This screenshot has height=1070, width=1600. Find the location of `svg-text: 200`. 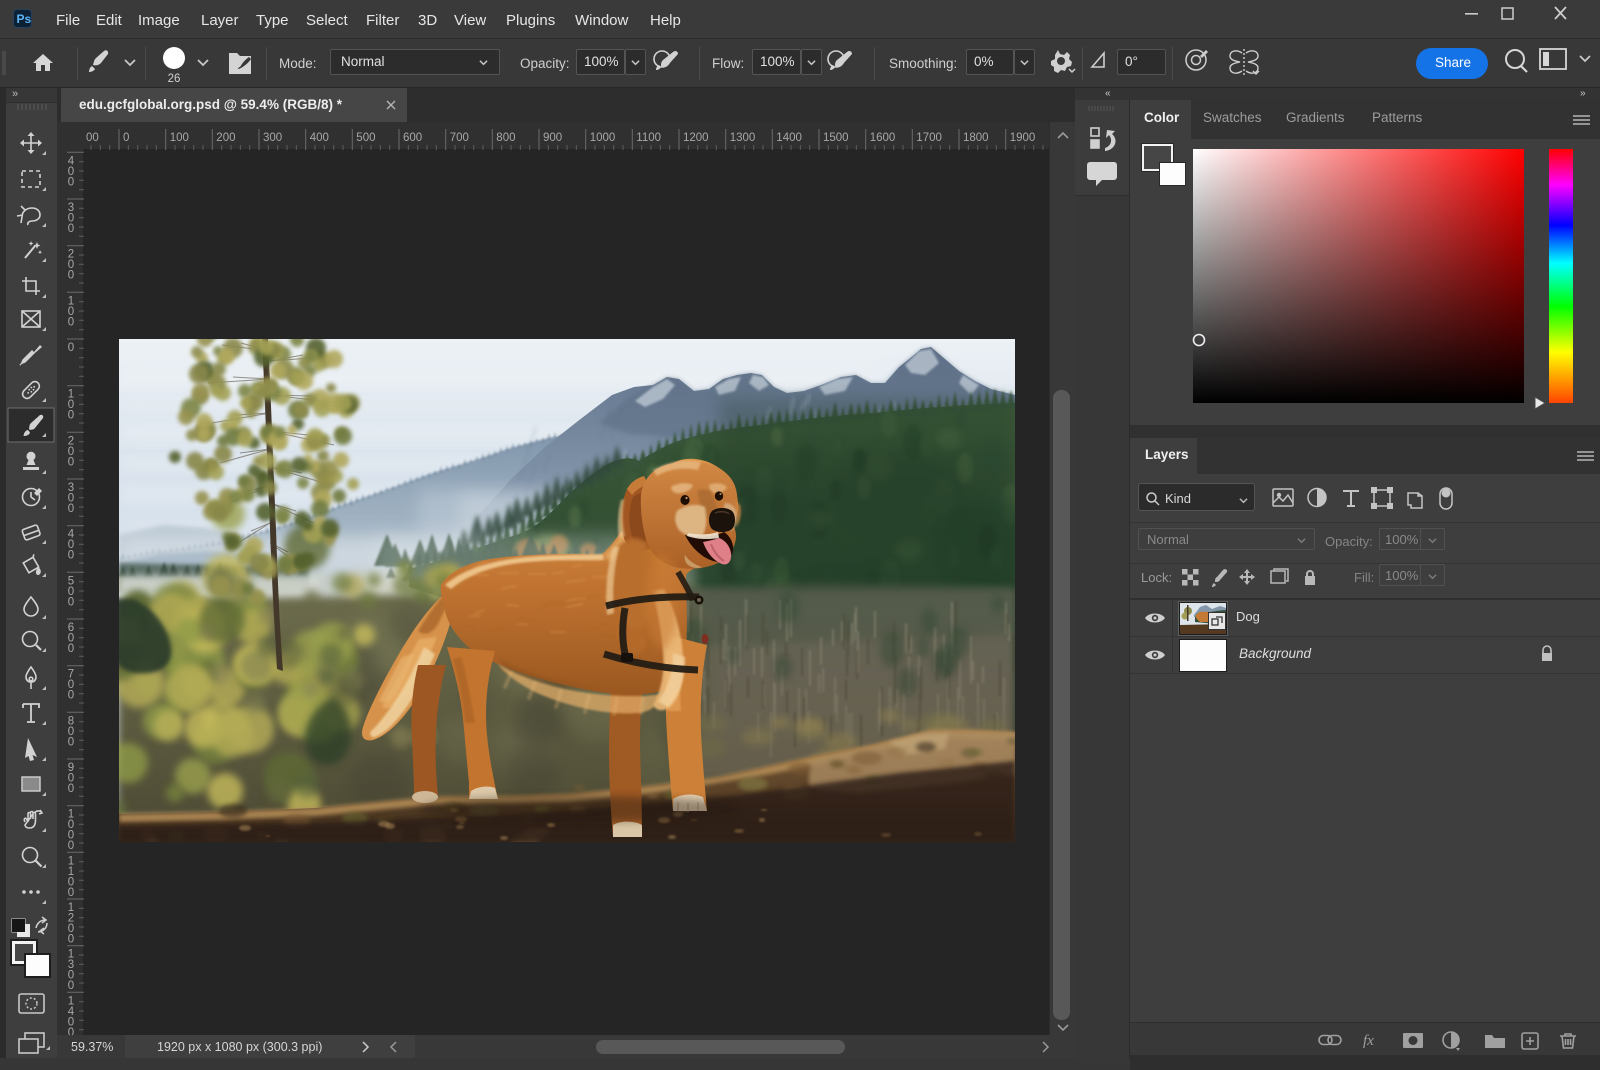

svg-text: 200 is located at coordinates (225, 138).